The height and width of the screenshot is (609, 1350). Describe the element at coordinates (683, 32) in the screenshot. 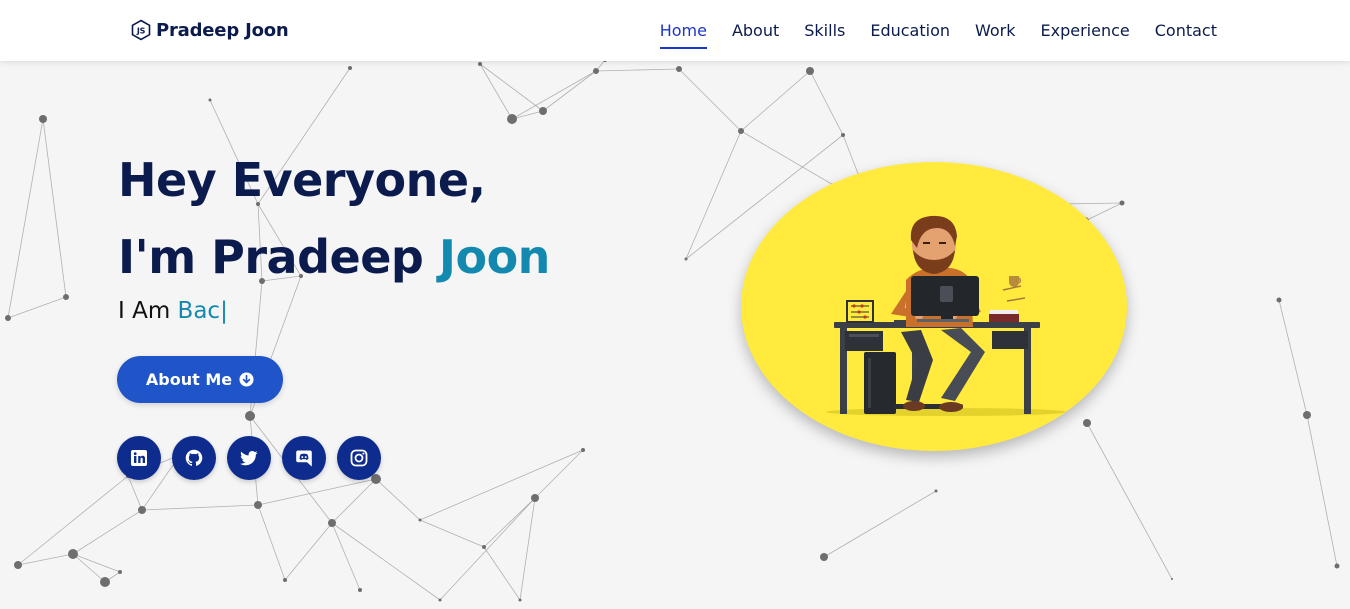

I see `nav-home: Home` at that location.